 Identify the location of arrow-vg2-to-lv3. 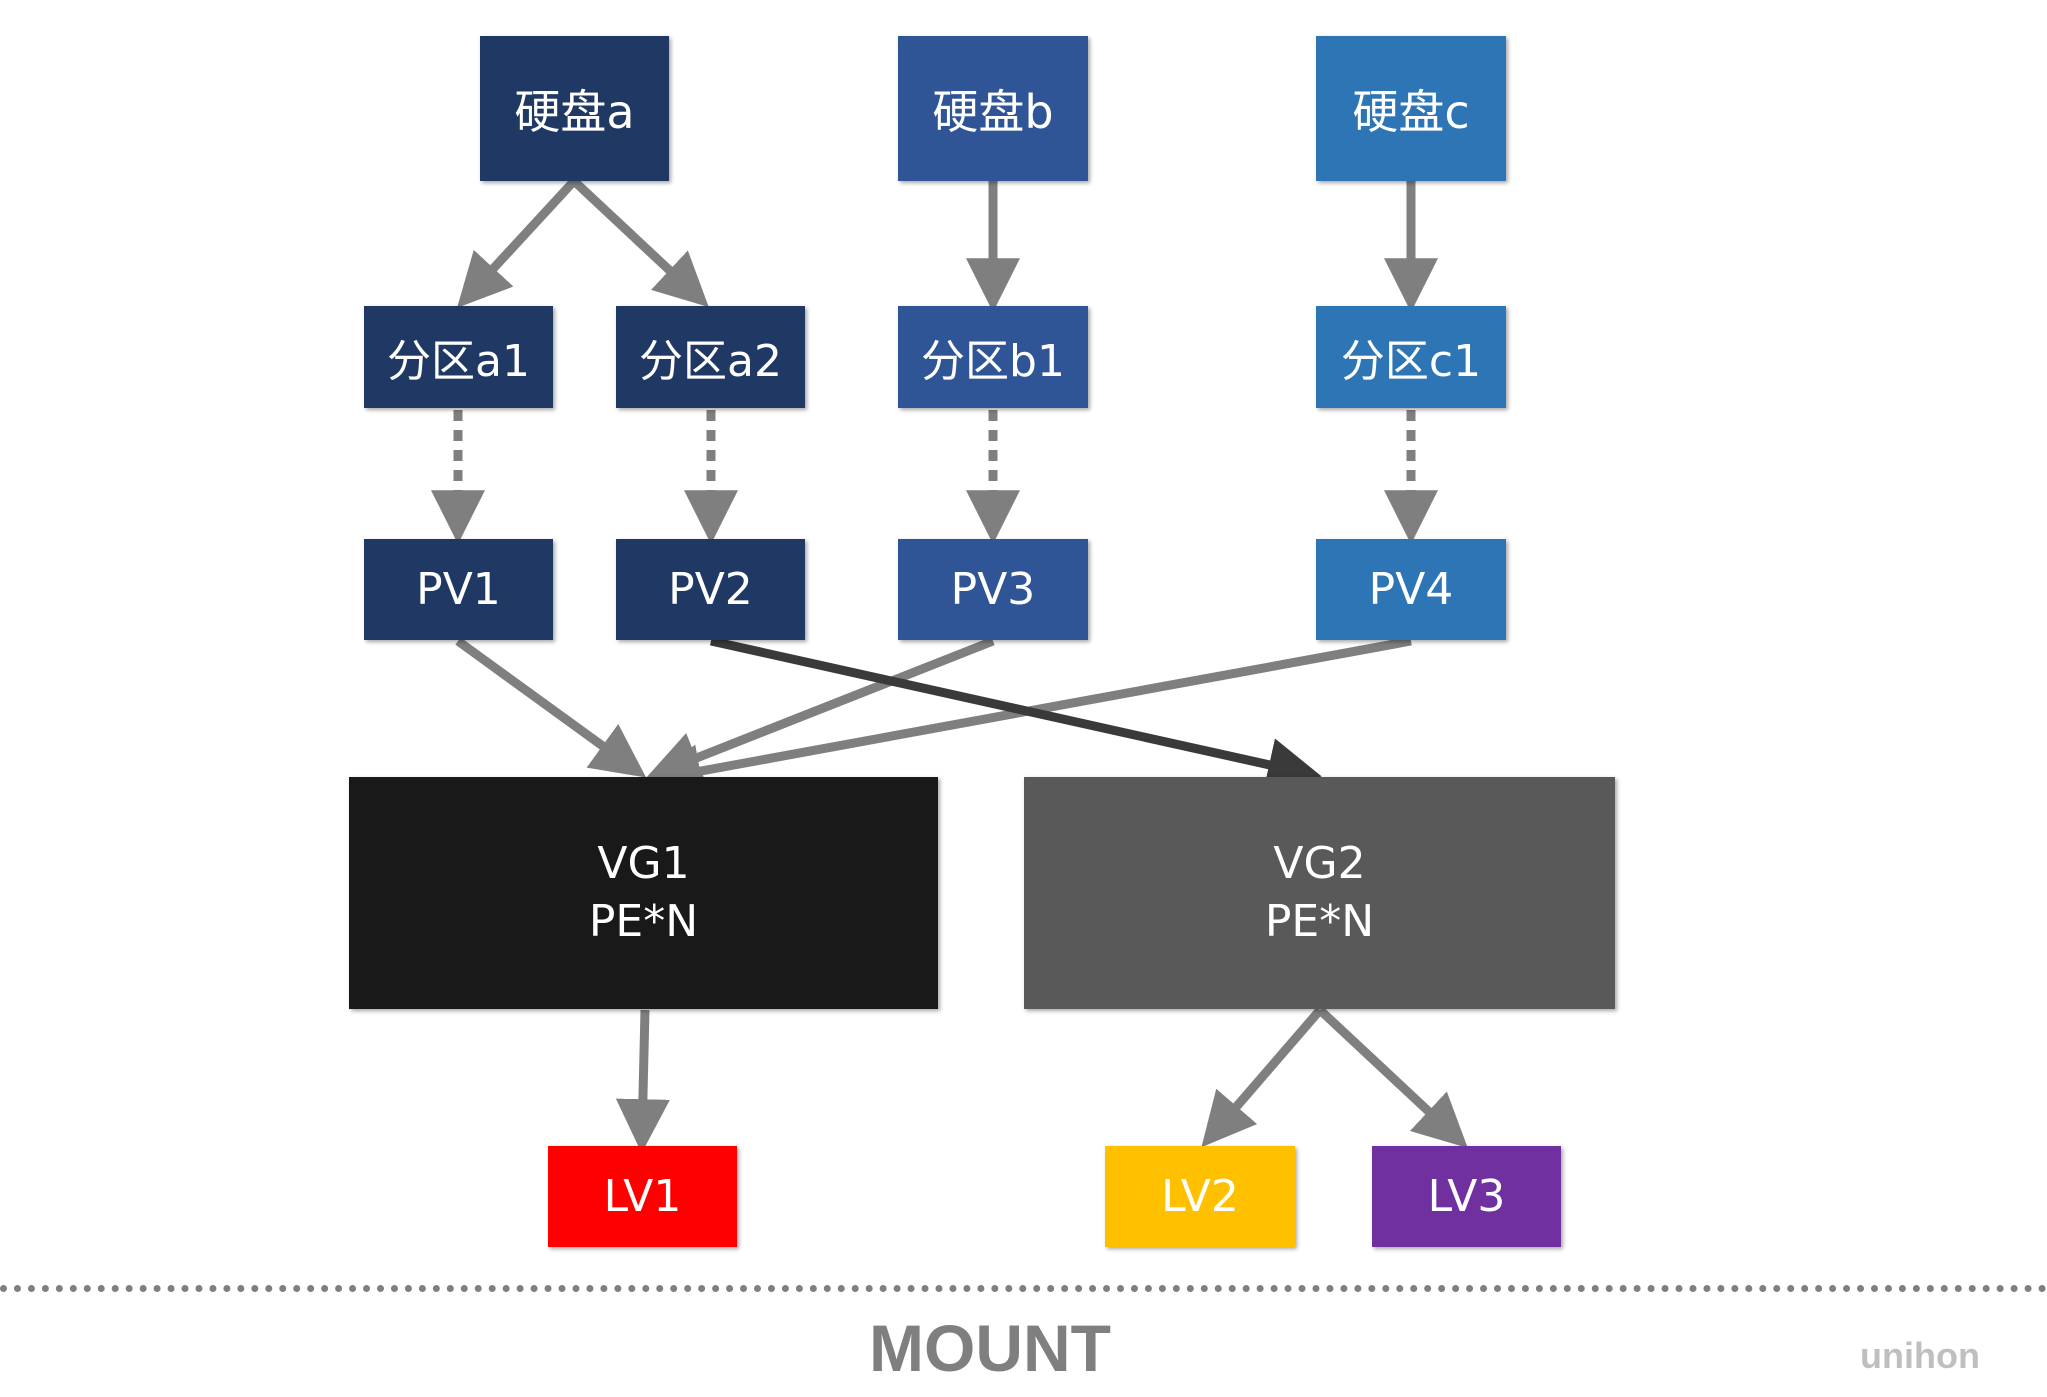
(1392, 1077).